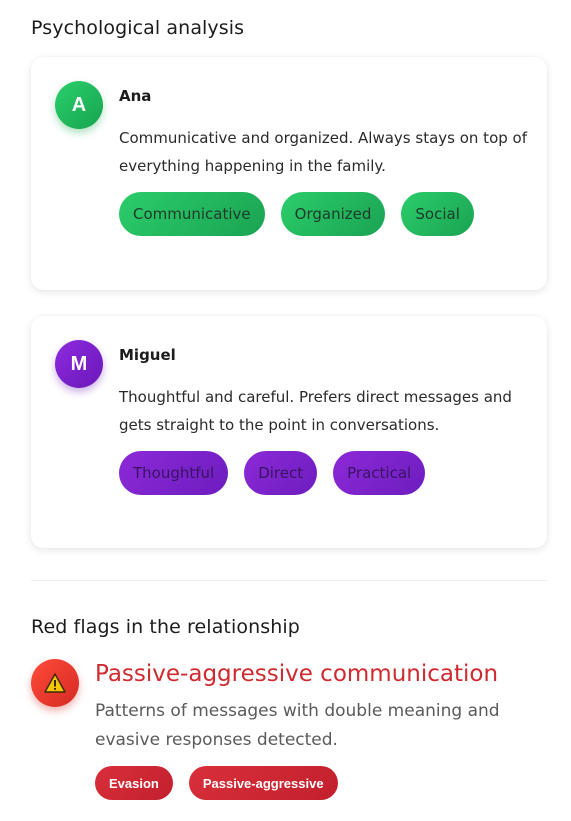  Describe the element at coordinates (79, 364) in the screenshot. I see `avatar: M` at that location.